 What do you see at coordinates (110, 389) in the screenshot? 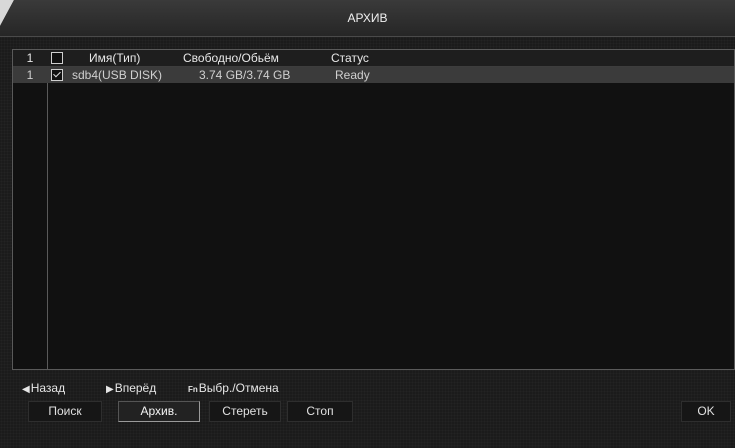
I see `next-page-icon: ▶` at bounding box center [110, 389].